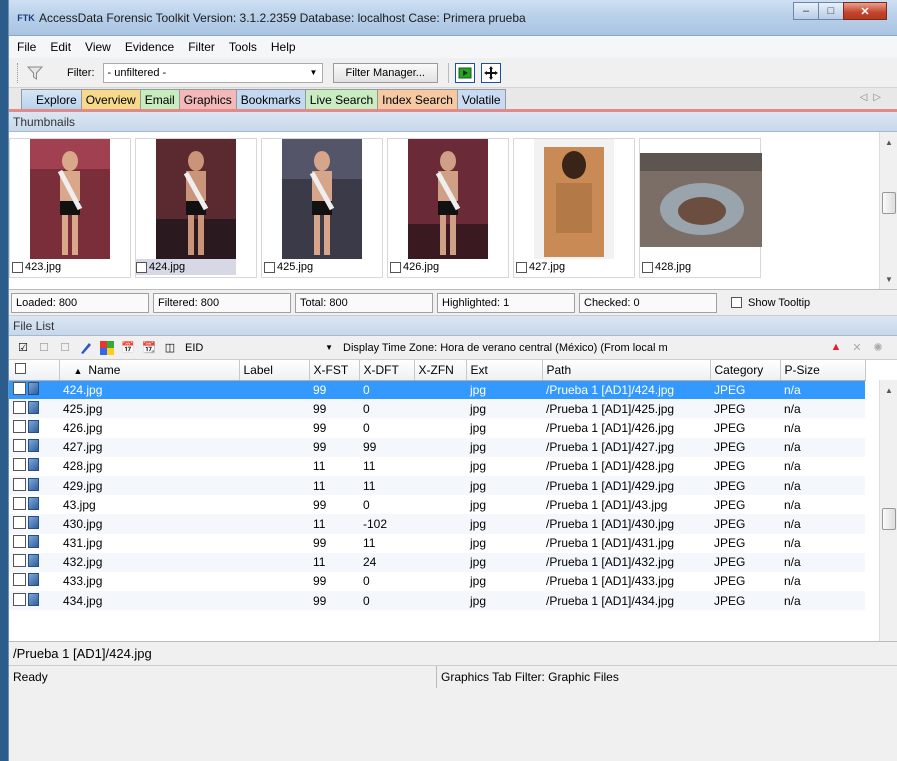  What do you see at coordinates (128, 348) in the screenshot?
I see `calendar-icon: 📅` at bounding box center [128, 348].